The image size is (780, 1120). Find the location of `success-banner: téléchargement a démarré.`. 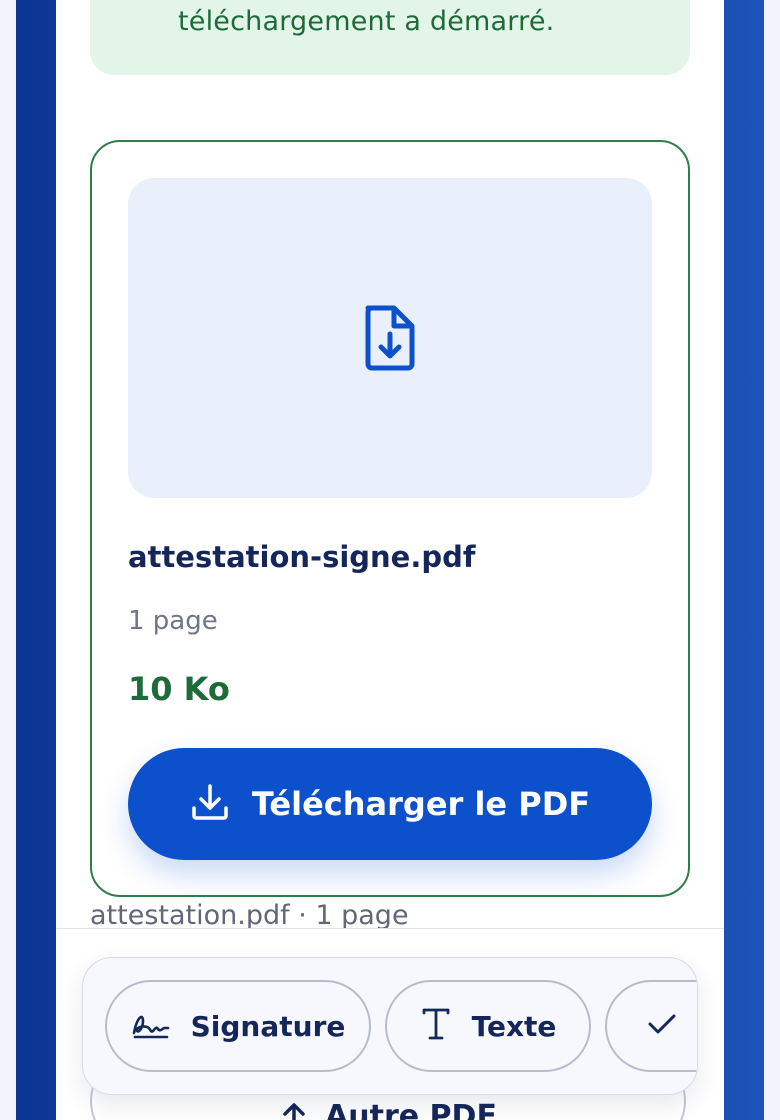

success-banner: téléchargement a démarré. is located at coordinates (390, 37).